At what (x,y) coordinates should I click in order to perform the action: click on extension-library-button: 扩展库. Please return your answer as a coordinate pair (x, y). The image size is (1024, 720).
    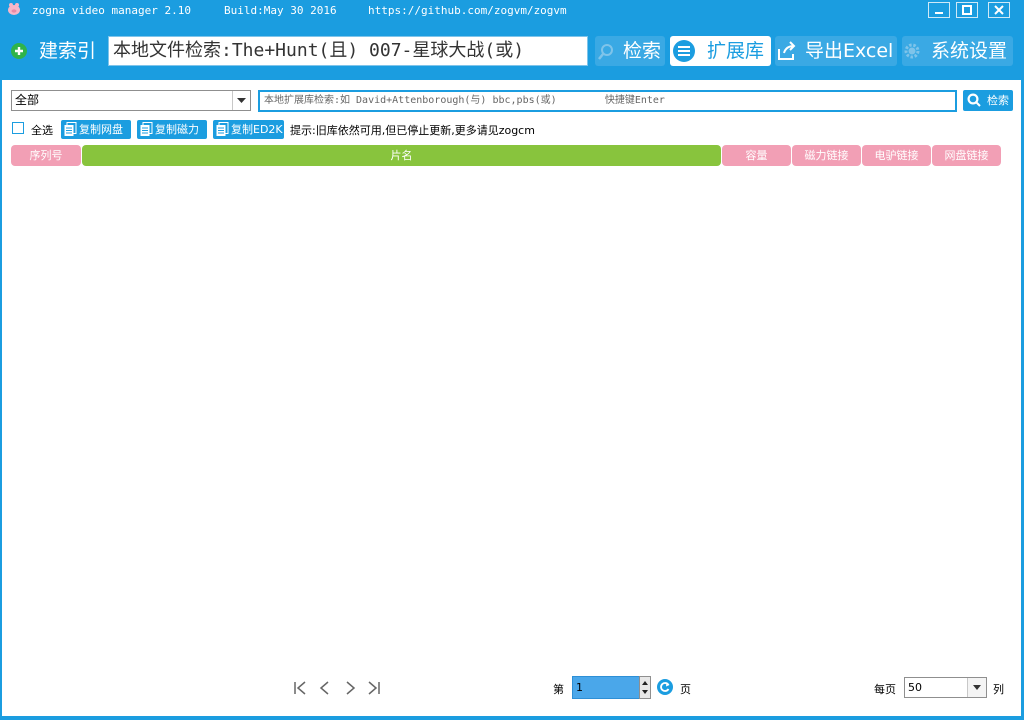
    Looking at the image, I should click on (720, 51).